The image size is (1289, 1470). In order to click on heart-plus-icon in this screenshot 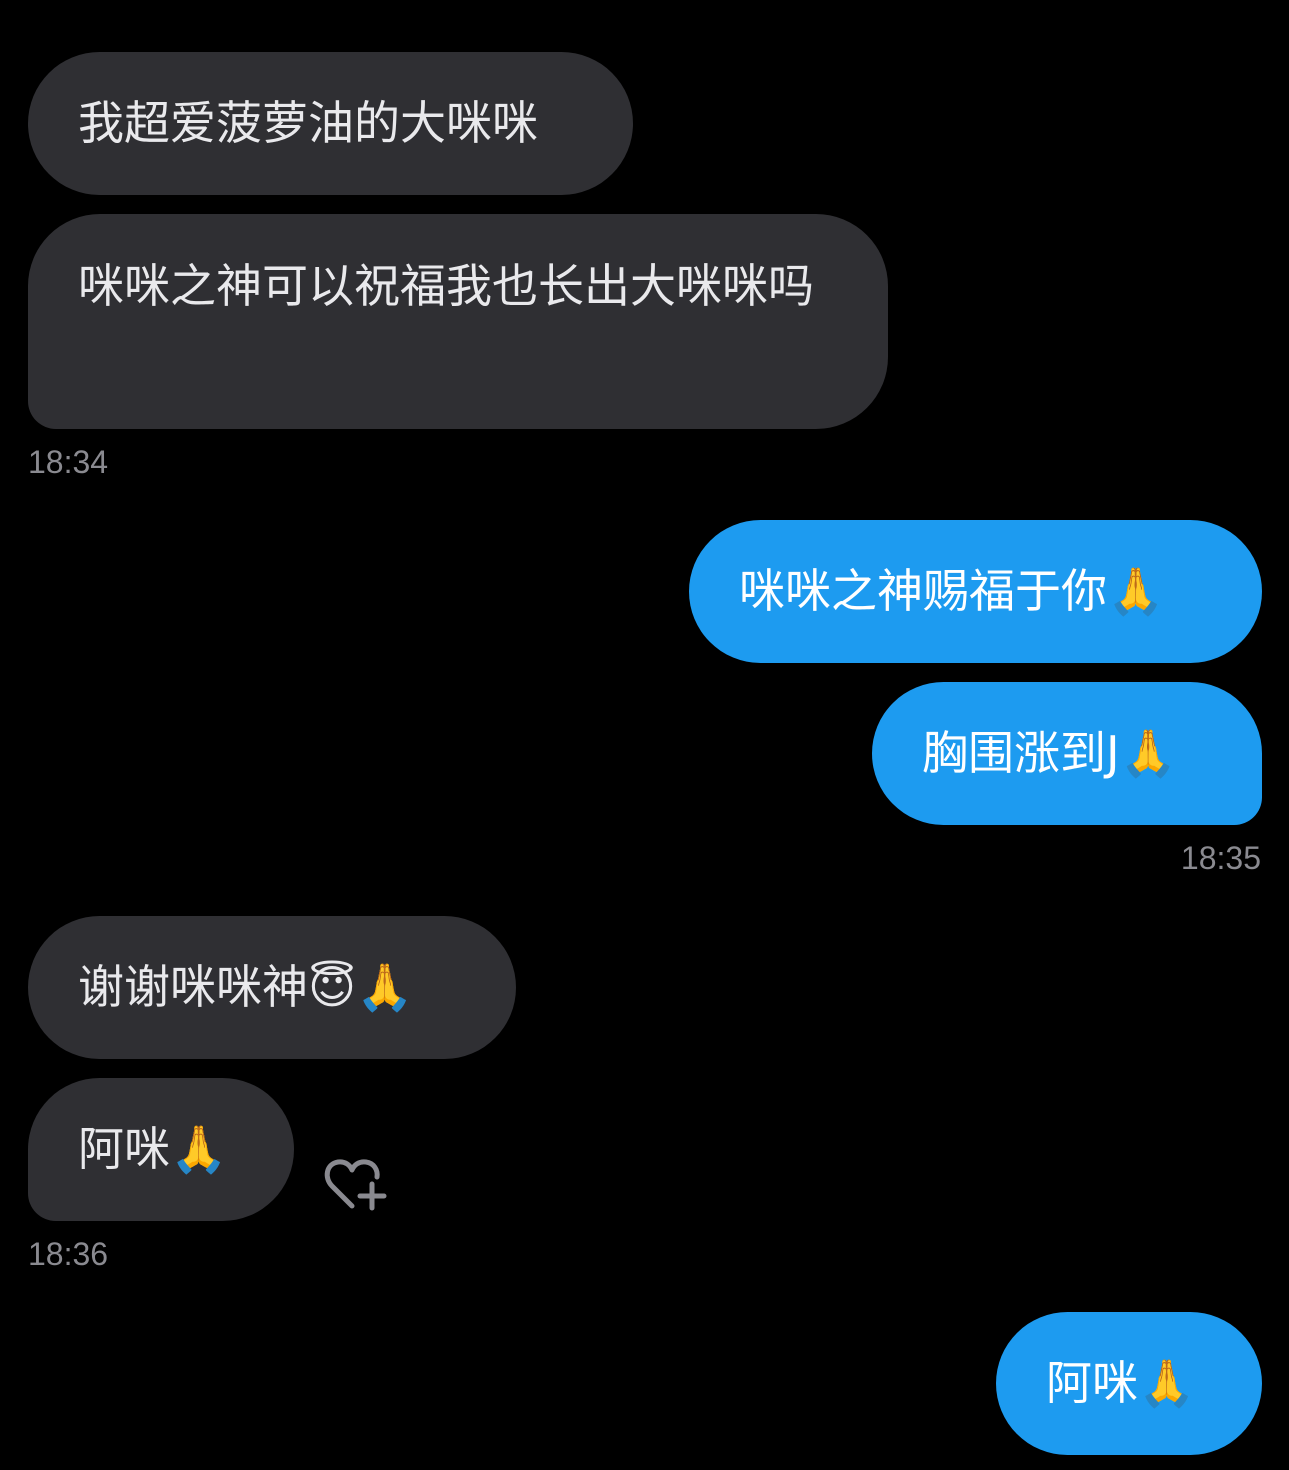, I will do `click(355, 1186)`.